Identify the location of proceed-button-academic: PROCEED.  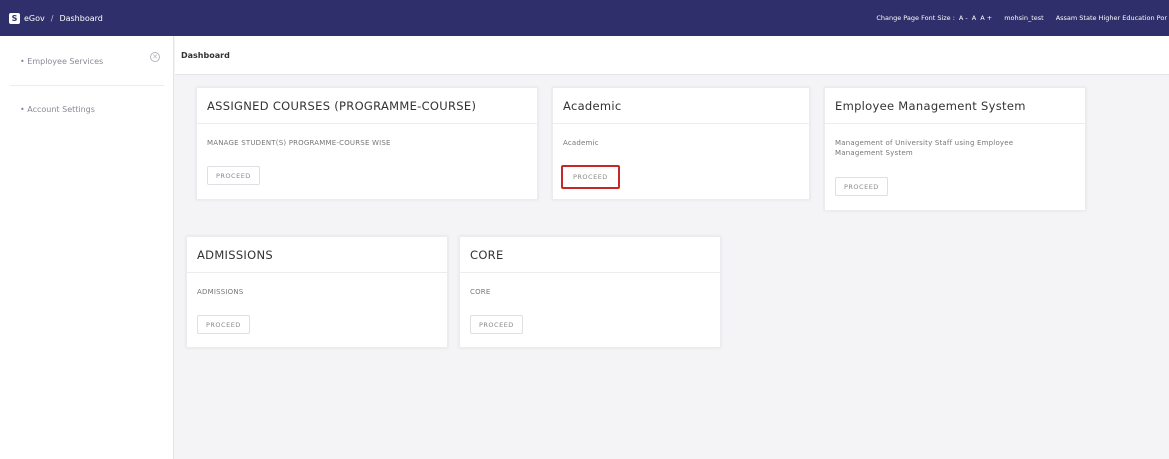
(590, 177).